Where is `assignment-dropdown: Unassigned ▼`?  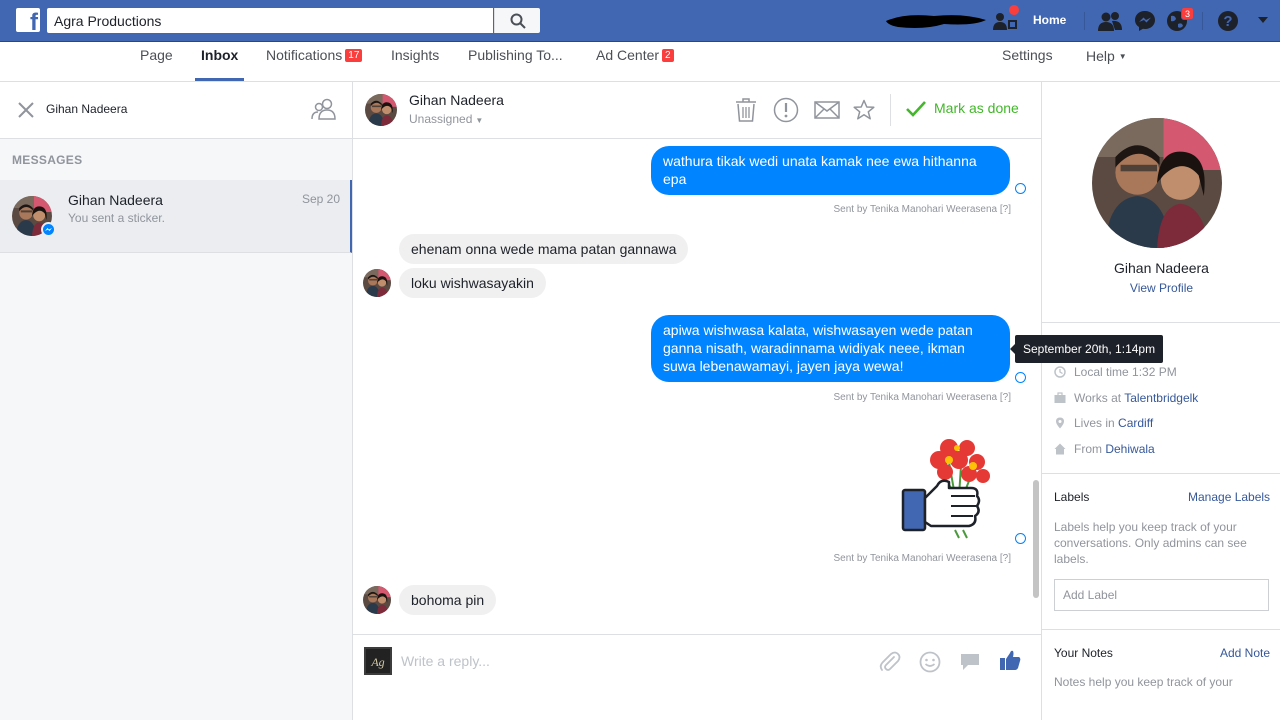 assignment-dropdown: Unassigned ▼ is located at coordinates (446, 119).